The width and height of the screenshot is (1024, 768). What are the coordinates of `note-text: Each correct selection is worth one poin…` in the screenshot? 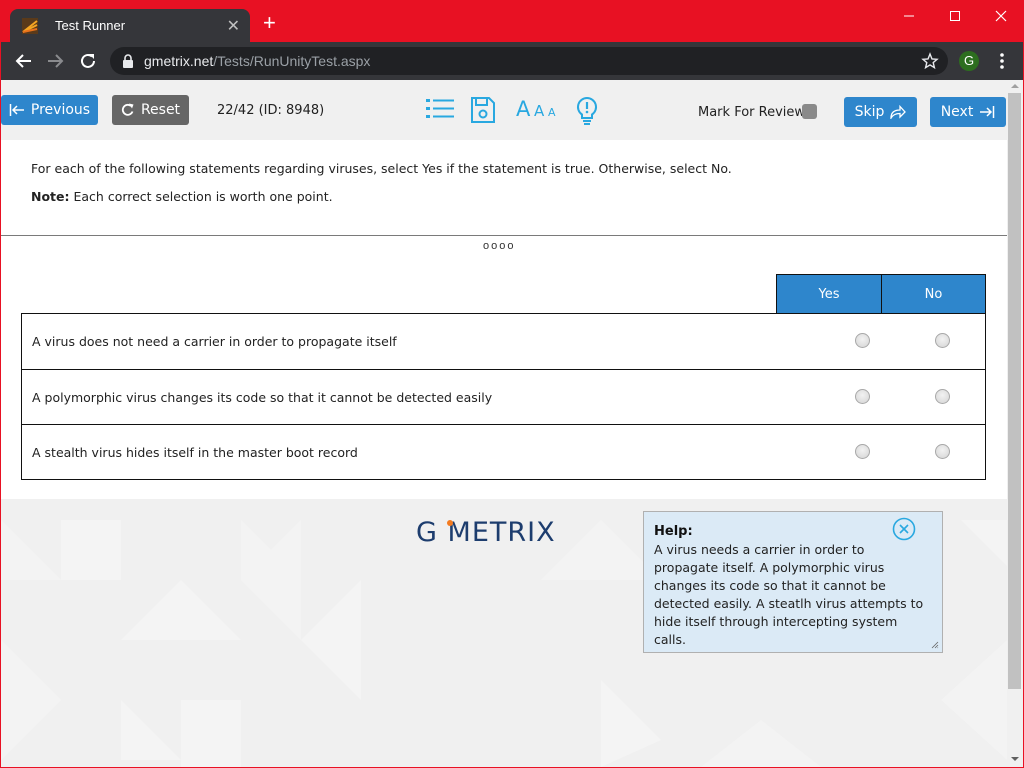 It's located at (201, 196).